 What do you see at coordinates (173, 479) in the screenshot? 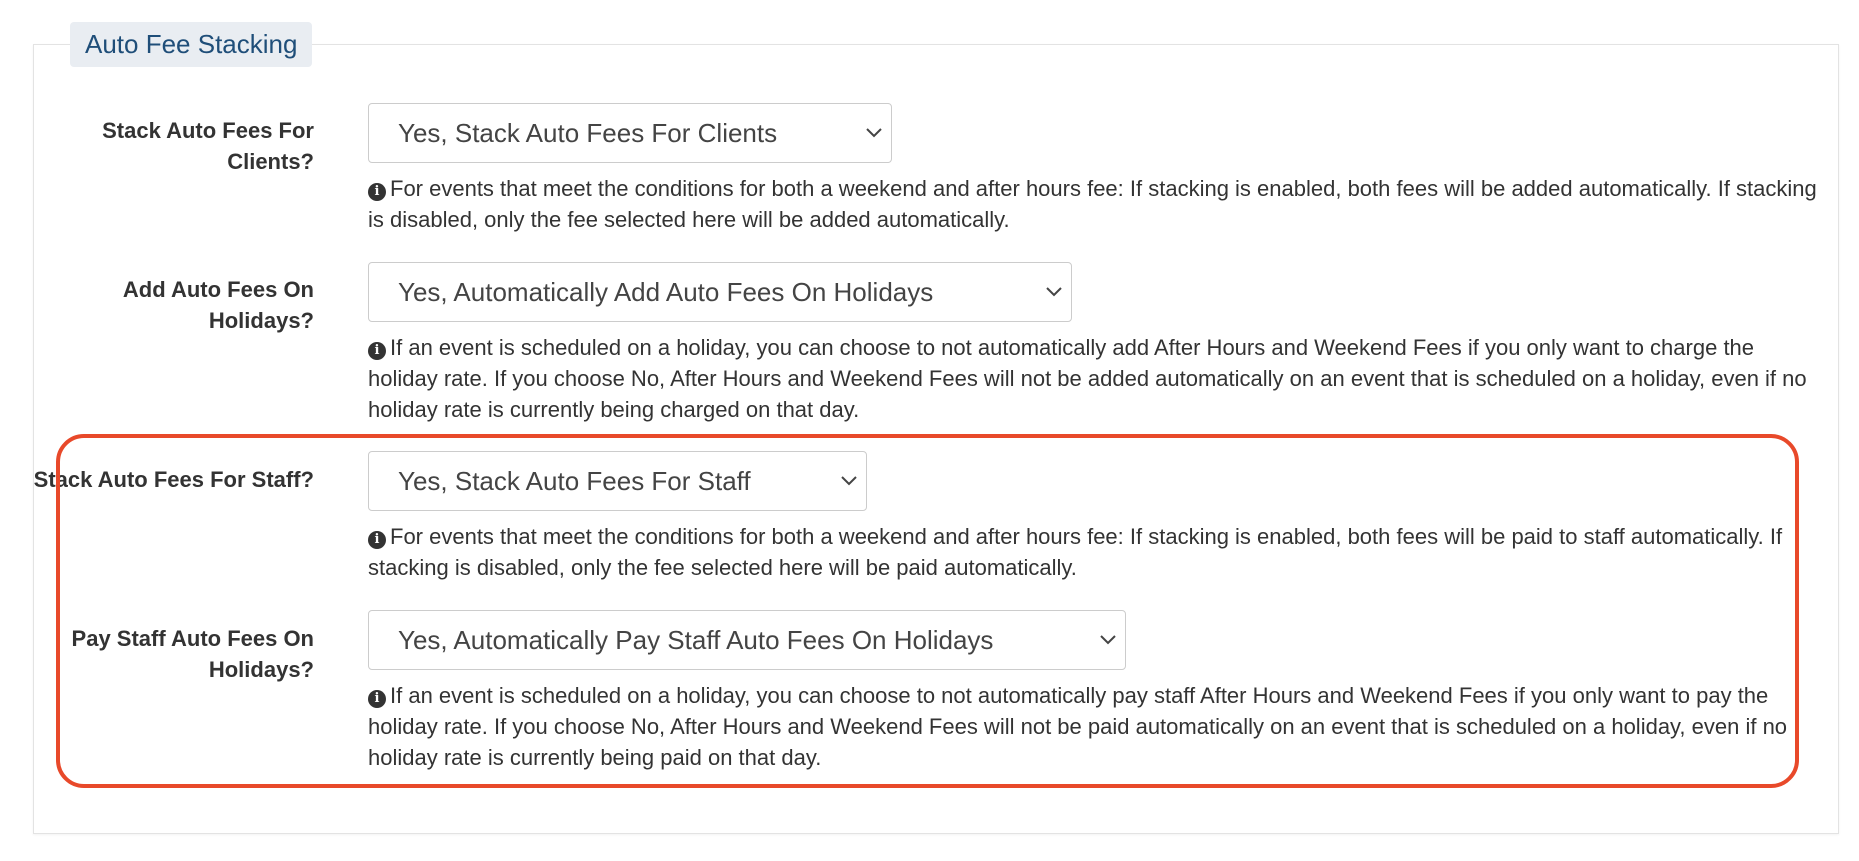
I see `stack-fees-staff-label: Stack Auto Fees For Staff?` at bounding box center [173, 479].